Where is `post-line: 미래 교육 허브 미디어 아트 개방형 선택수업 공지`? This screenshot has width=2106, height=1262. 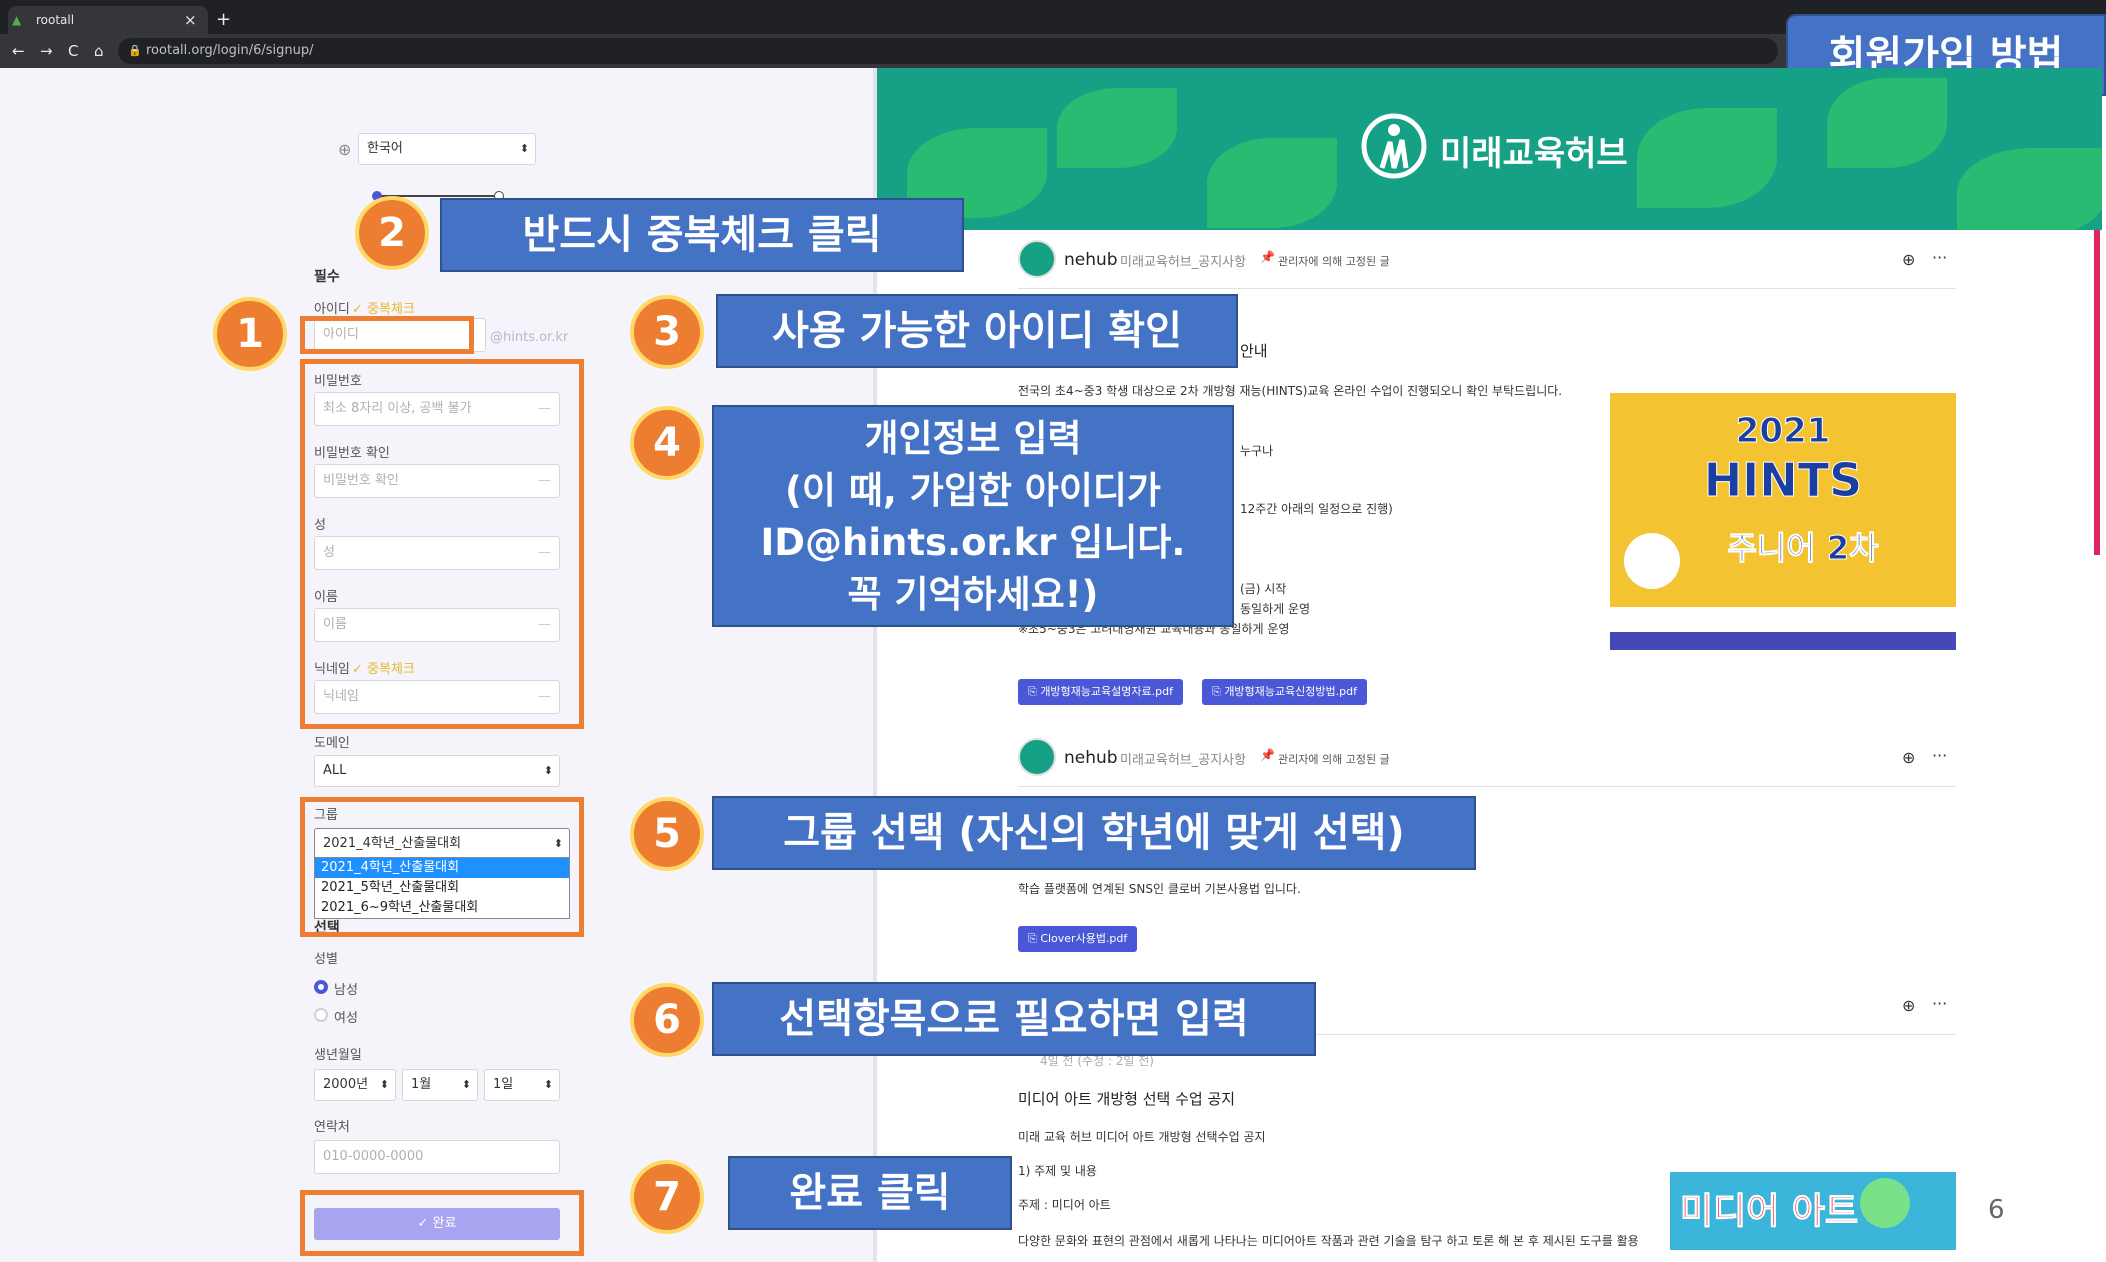 post-line: 미래 교육 허브 미디어 아트 개방형 선택수업 공지 is located at coordinates (1142, 1137).